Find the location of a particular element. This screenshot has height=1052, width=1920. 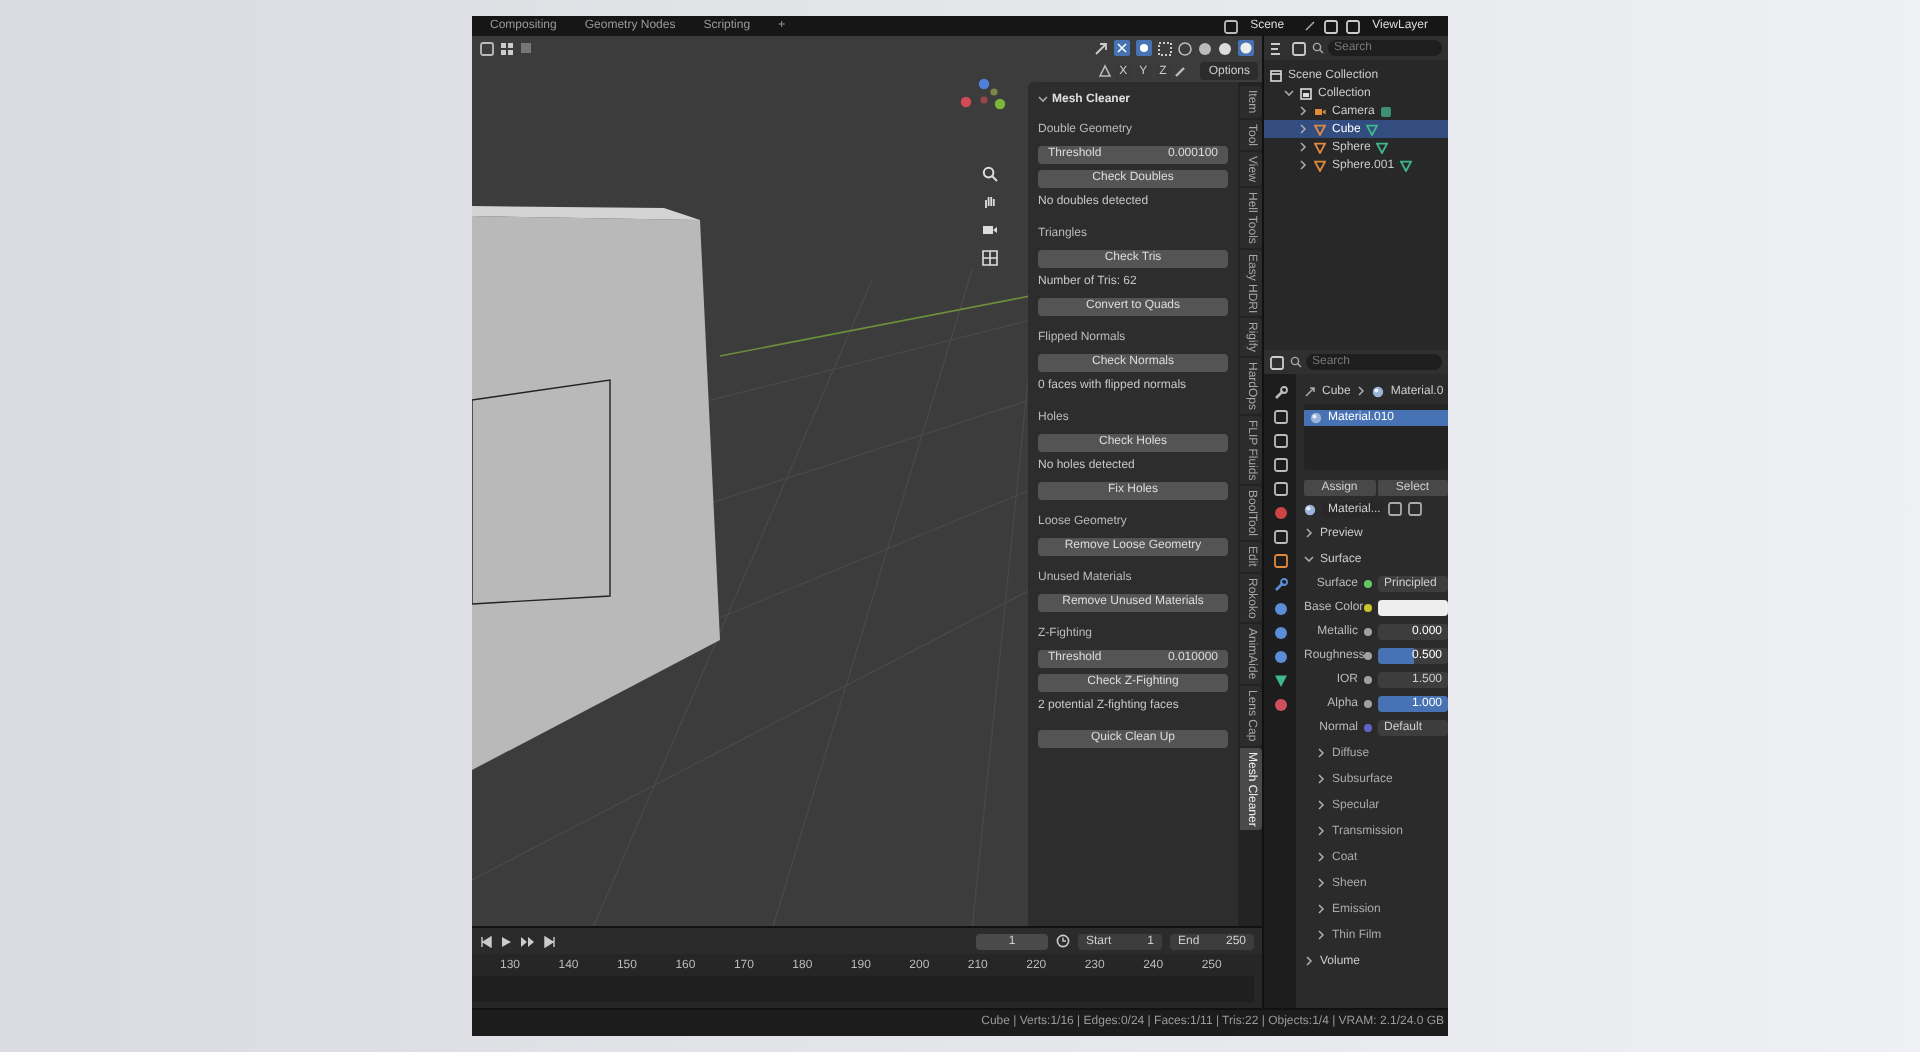

next-key-icon is located at coordinates (528, 941).